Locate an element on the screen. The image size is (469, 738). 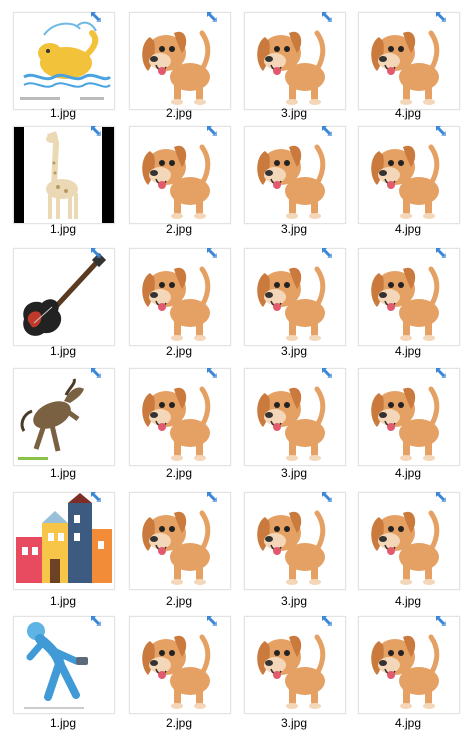
rearing-horse-icon is located at coordinates (51, 419).